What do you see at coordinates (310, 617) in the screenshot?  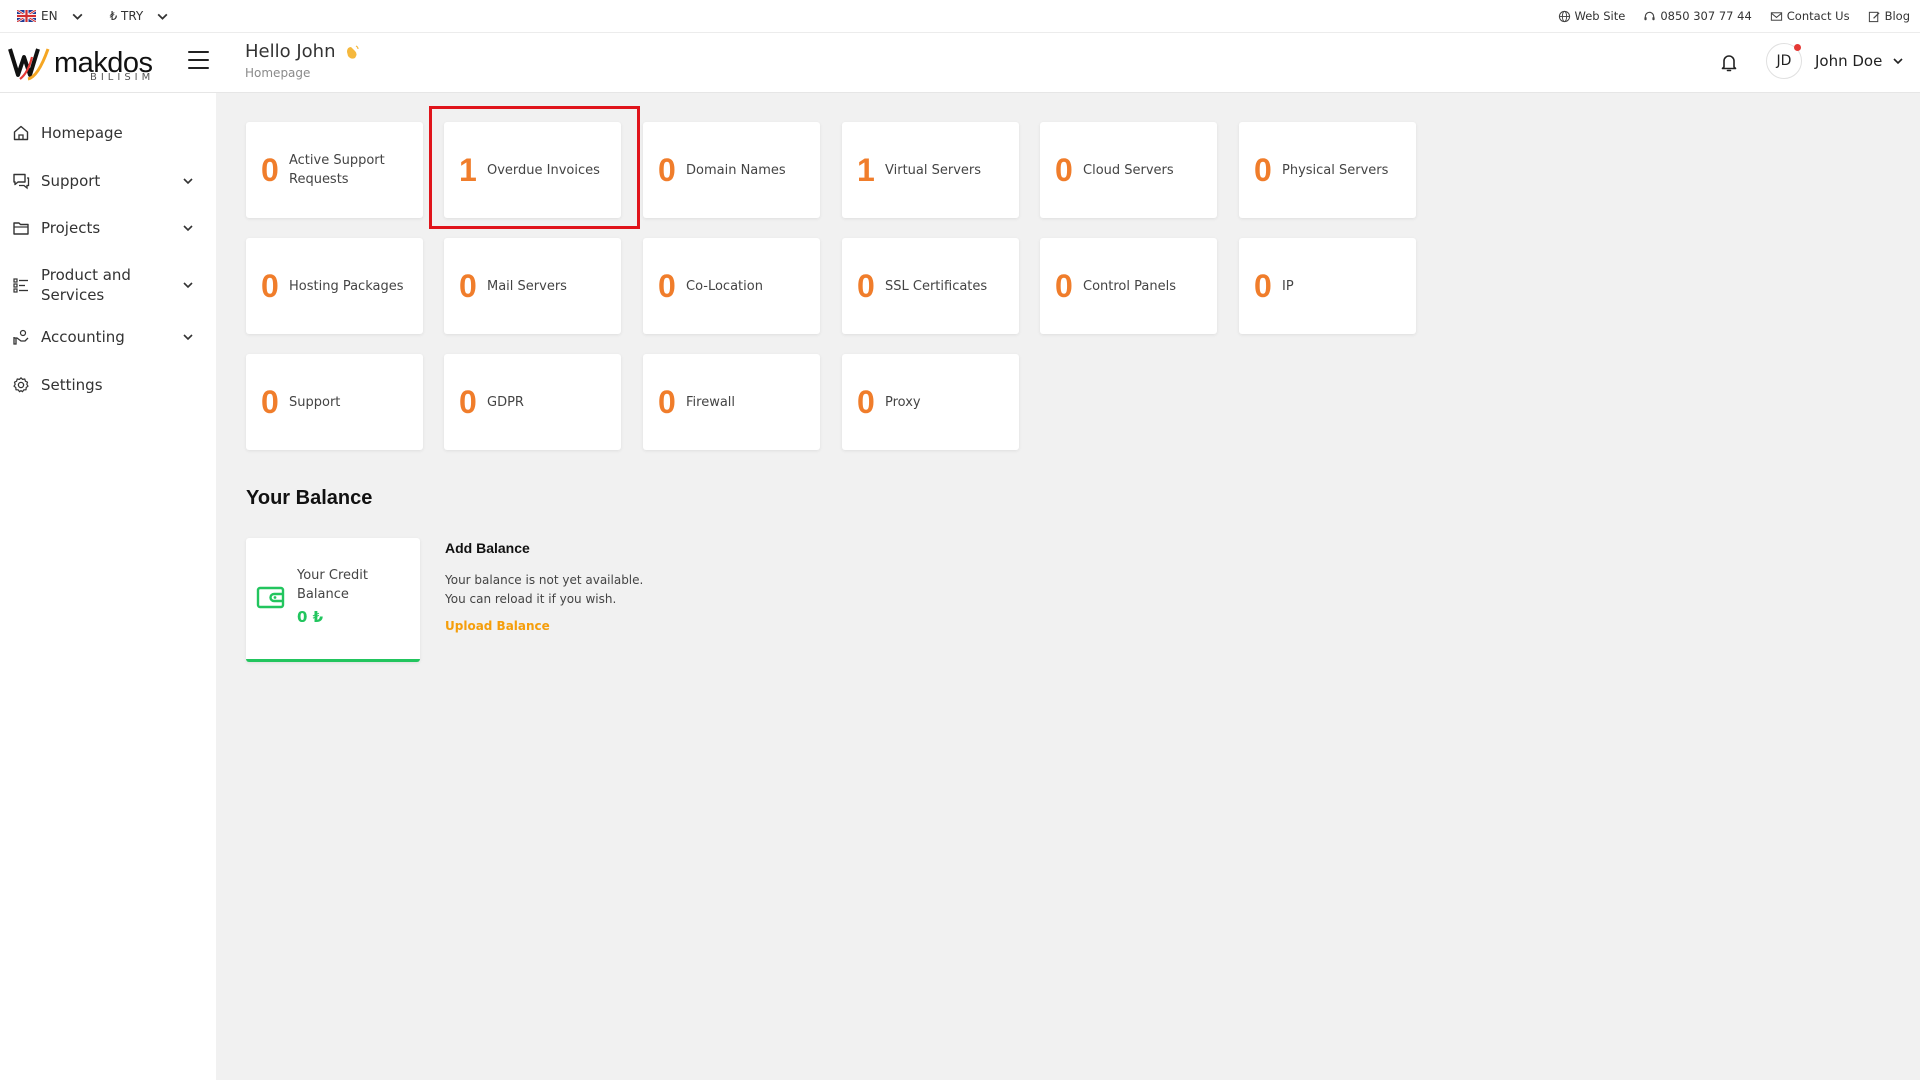 I see `credit-balance-value: 0 ₺` at bounding box center [310, 617].